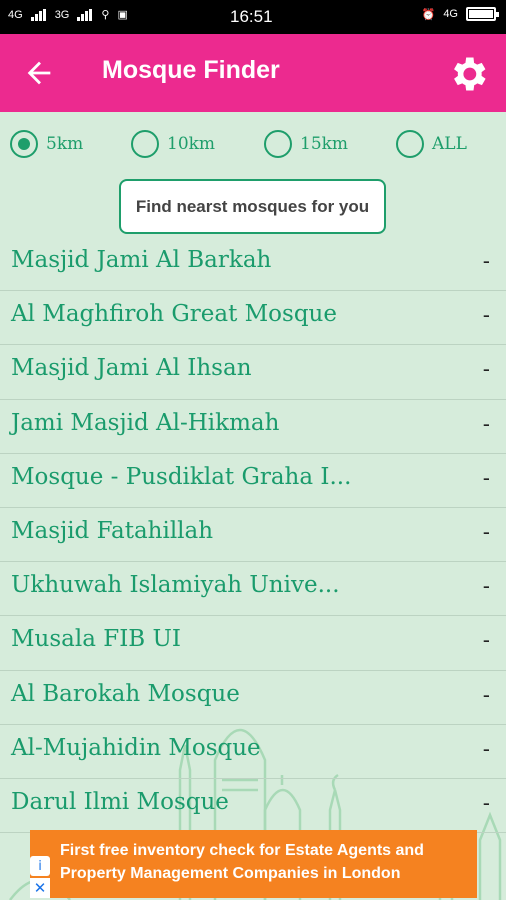 The image size is (506, 900). What do you see at coordinates (145, 422) in the screenshot?
I see `mosque-name: Jami Masjid Al-Hikmah` at bounding box center [145, 422].